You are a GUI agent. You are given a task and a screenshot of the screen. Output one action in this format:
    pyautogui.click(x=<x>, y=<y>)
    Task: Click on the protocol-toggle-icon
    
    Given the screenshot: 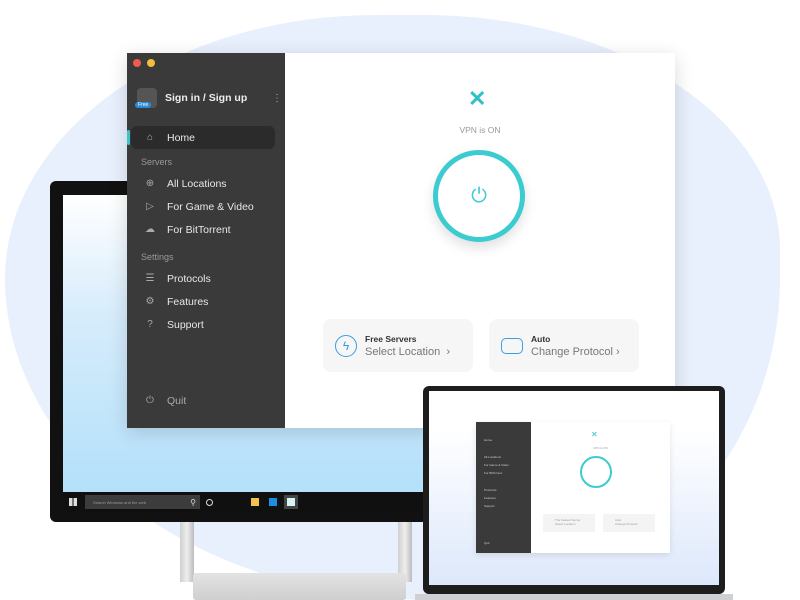 What is the action you would take?
    pyautogui.click(x=512, y=345)
    